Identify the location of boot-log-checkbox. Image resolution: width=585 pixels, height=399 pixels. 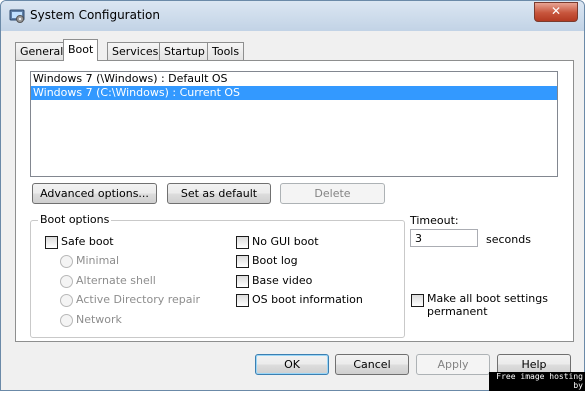
(242, 261).